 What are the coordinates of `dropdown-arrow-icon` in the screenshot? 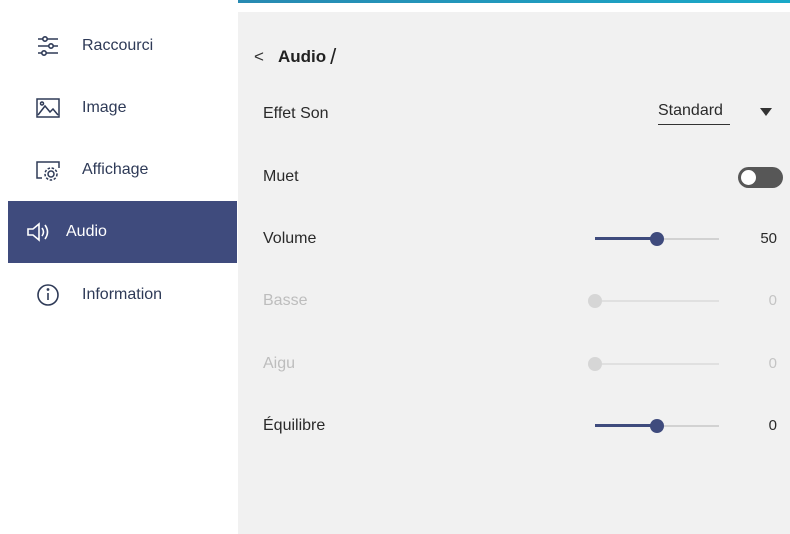 It's located at (766, 112).